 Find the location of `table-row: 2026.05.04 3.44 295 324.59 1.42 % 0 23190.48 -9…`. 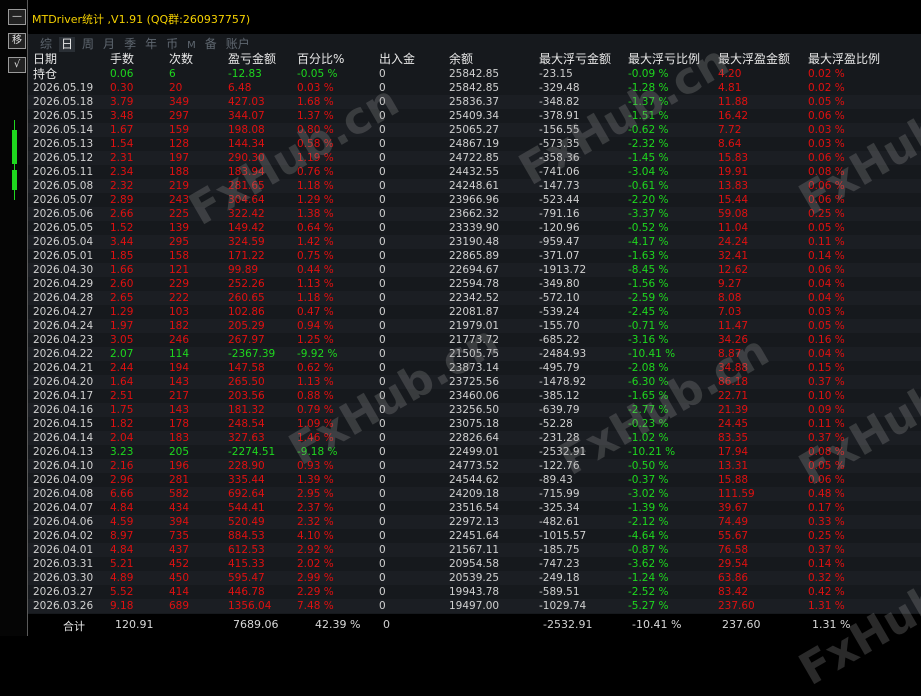

table-row: 2026.05.04 3.44 295 324.59 1.42 % 0 23190.48 -9… is located at coordinates (474, 242).